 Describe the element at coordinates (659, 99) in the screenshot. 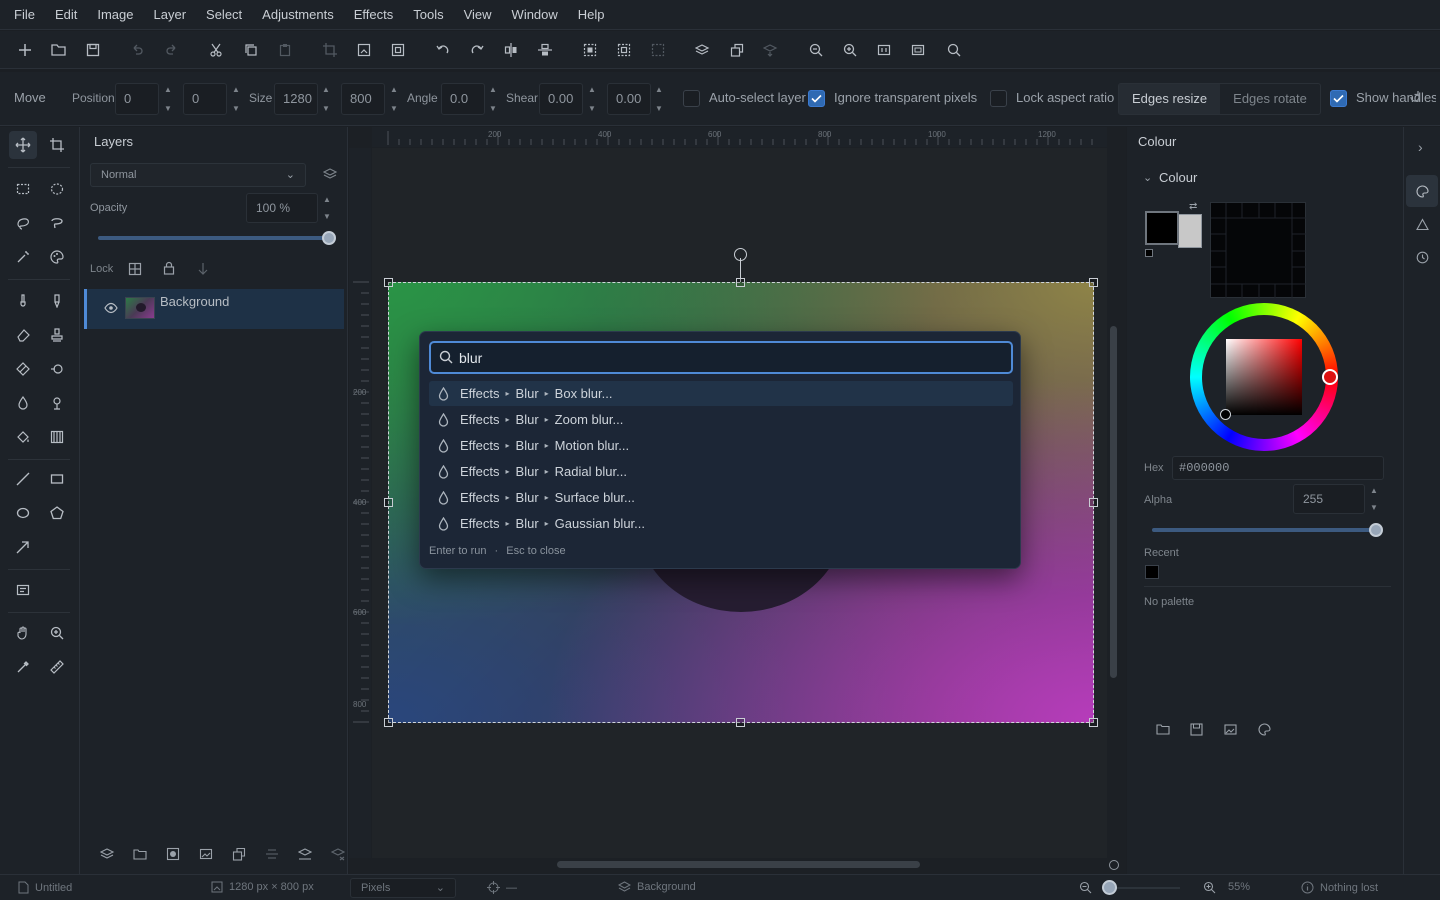

I see `shear-y-stepper: ▲ ▼` at that location.